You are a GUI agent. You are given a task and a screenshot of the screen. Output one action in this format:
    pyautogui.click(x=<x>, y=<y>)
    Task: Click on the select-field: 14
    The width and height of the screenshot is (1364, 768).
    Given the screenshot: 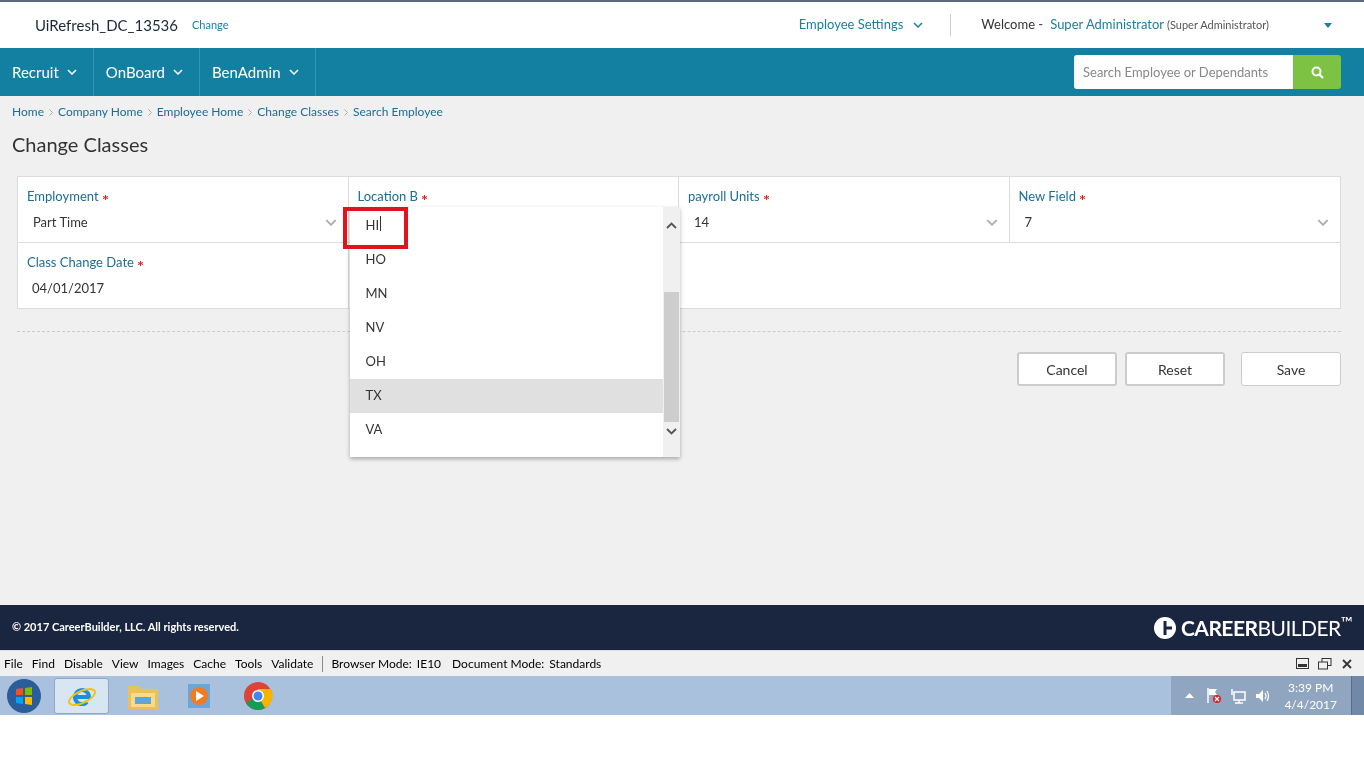 What is the action you would take?
    pyautogui.click(x=844, y=222)
    